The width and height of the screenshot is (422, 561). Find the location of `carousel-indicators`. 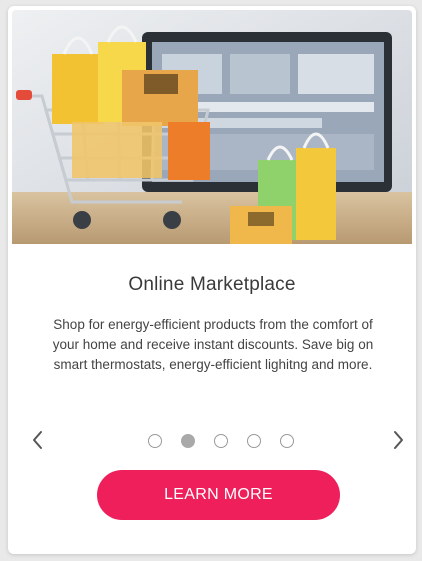

carousel-indicators is located at coordinates (221, 441).